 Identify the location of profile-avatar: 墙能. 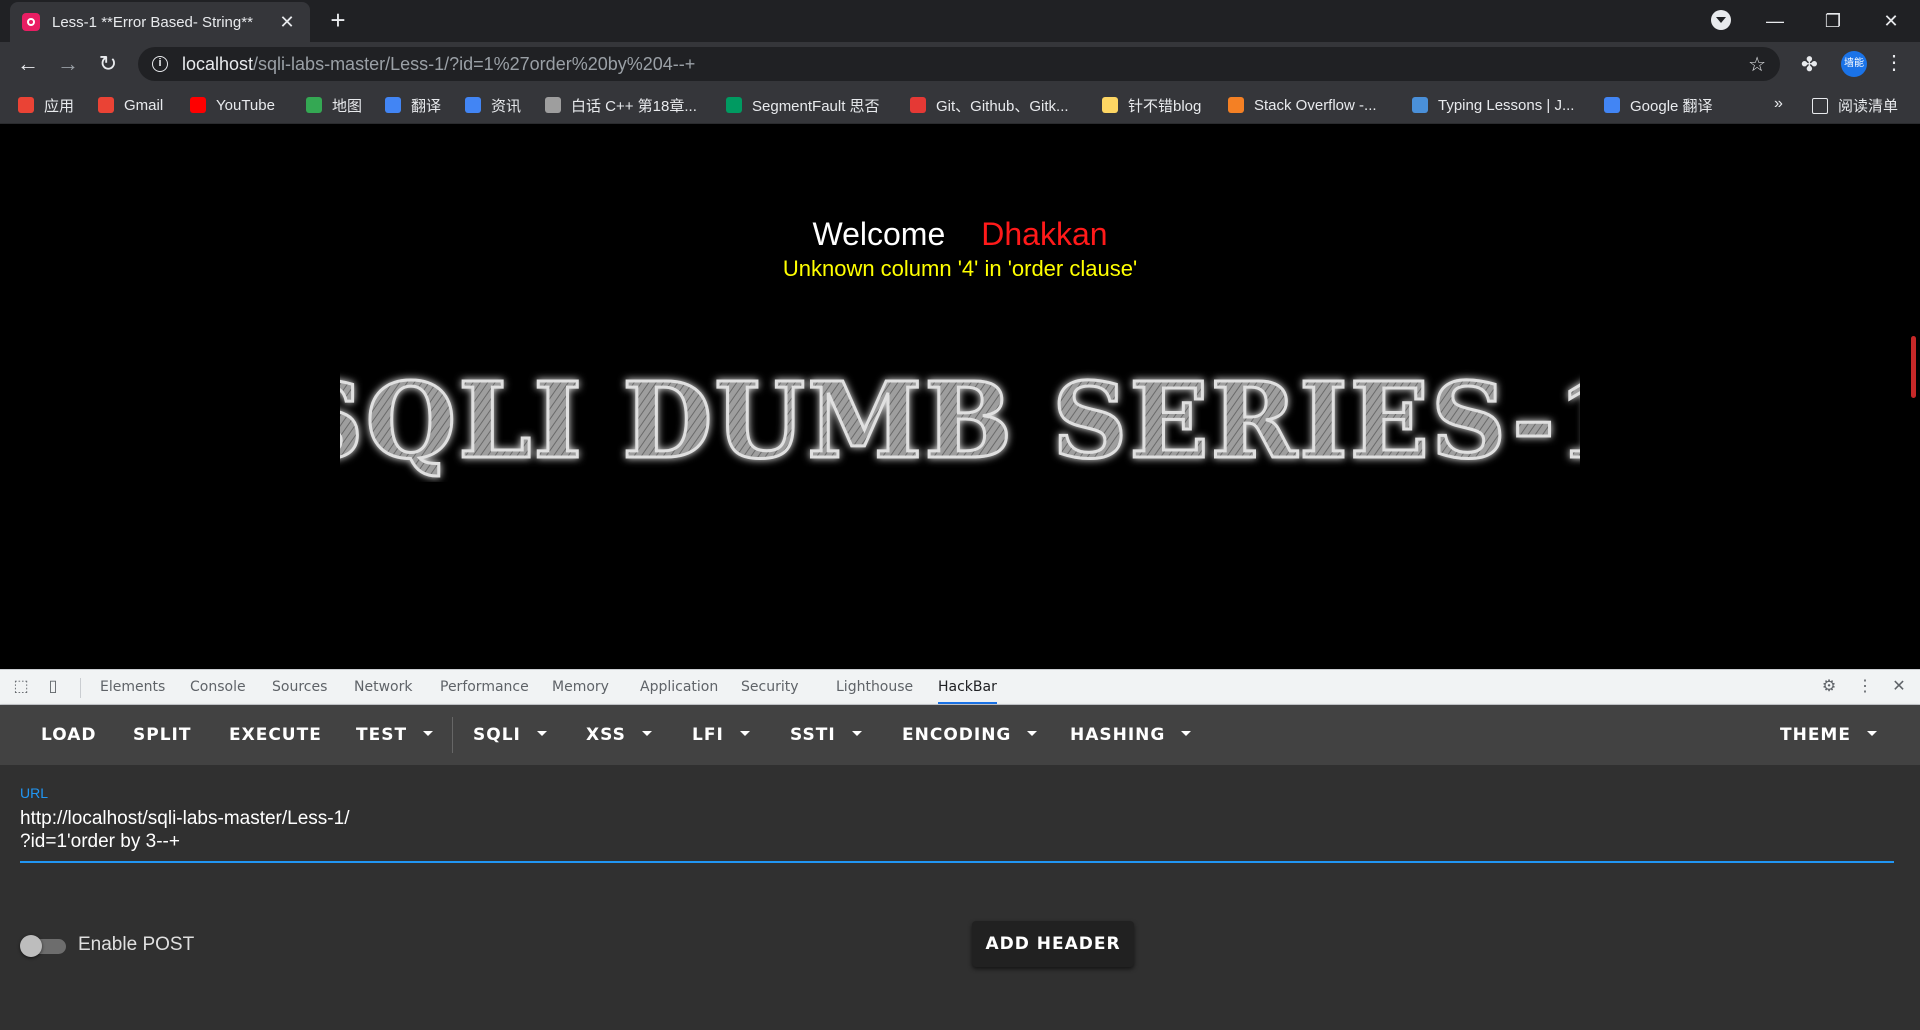
(1854, 64).